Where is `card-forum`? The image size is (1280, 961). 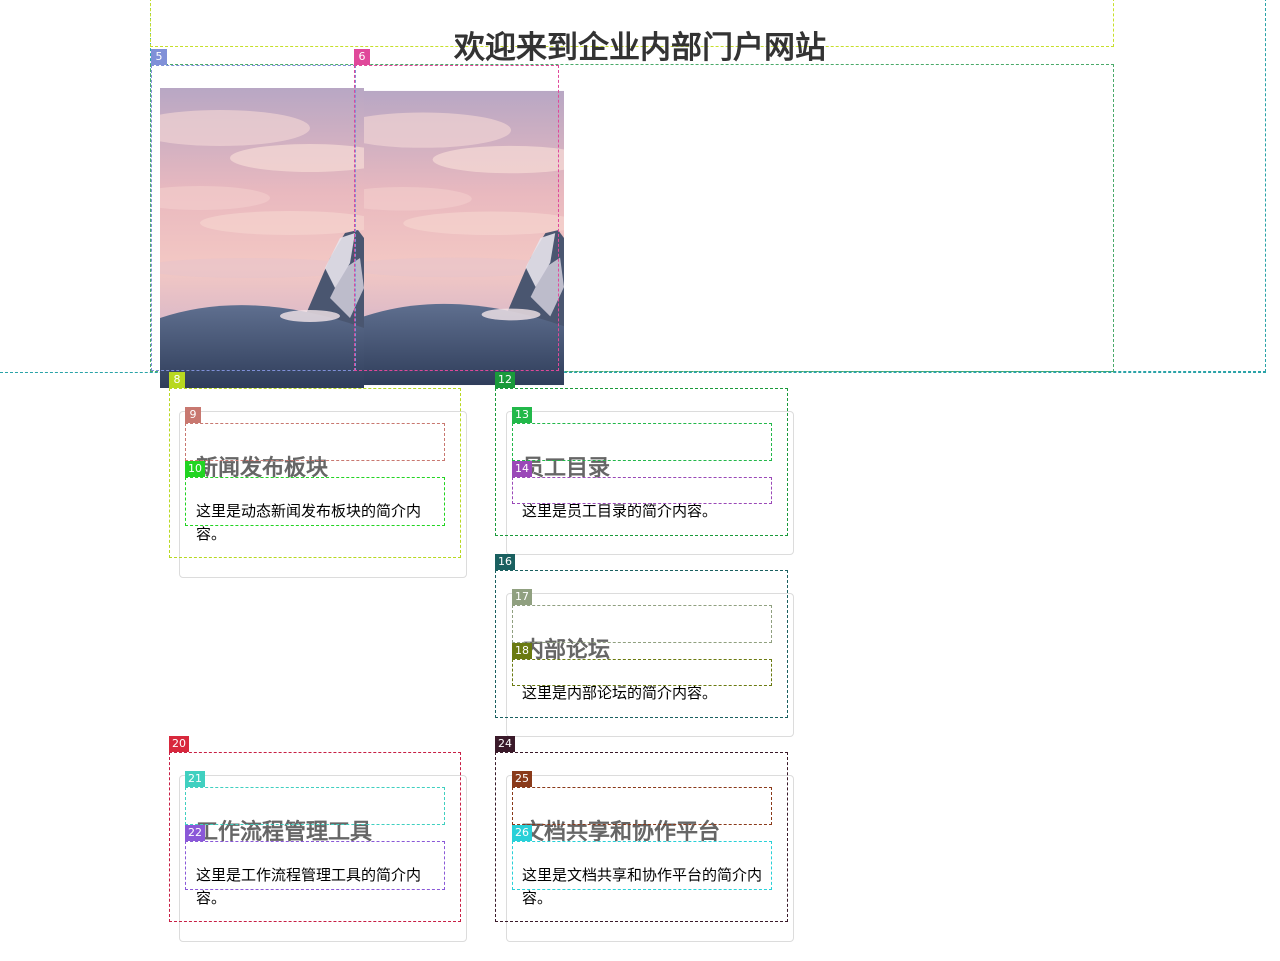 card-forum is located at coordinates (650, 665).